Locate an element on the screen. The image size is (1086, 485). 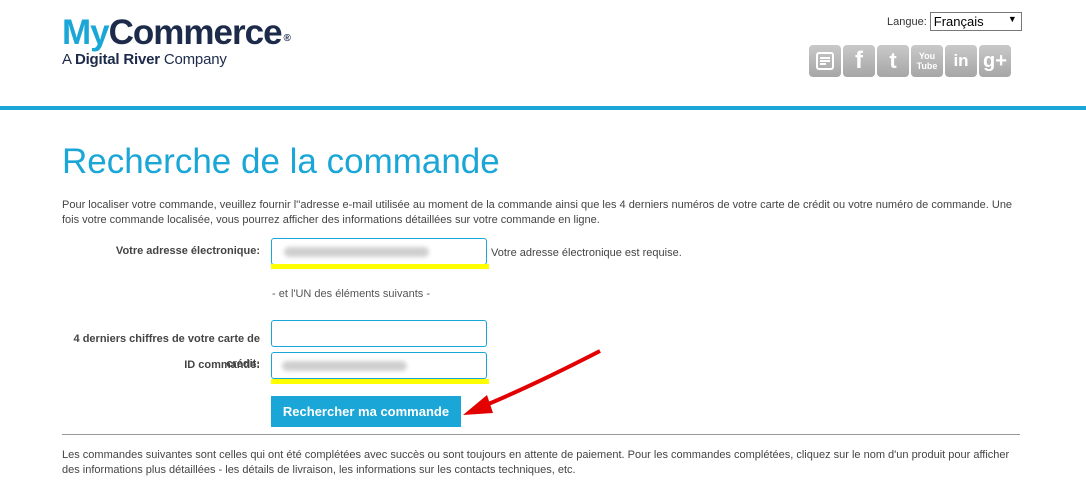
email-field is located at coordinates (379, 251).